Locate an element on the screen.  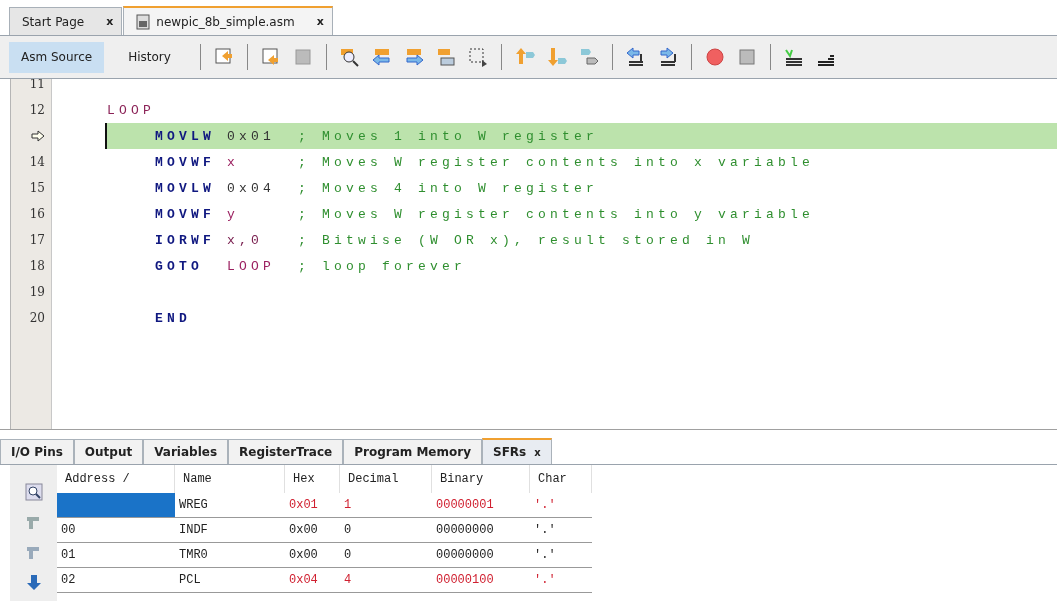
instruction: END is located at coordinates (173, 318).